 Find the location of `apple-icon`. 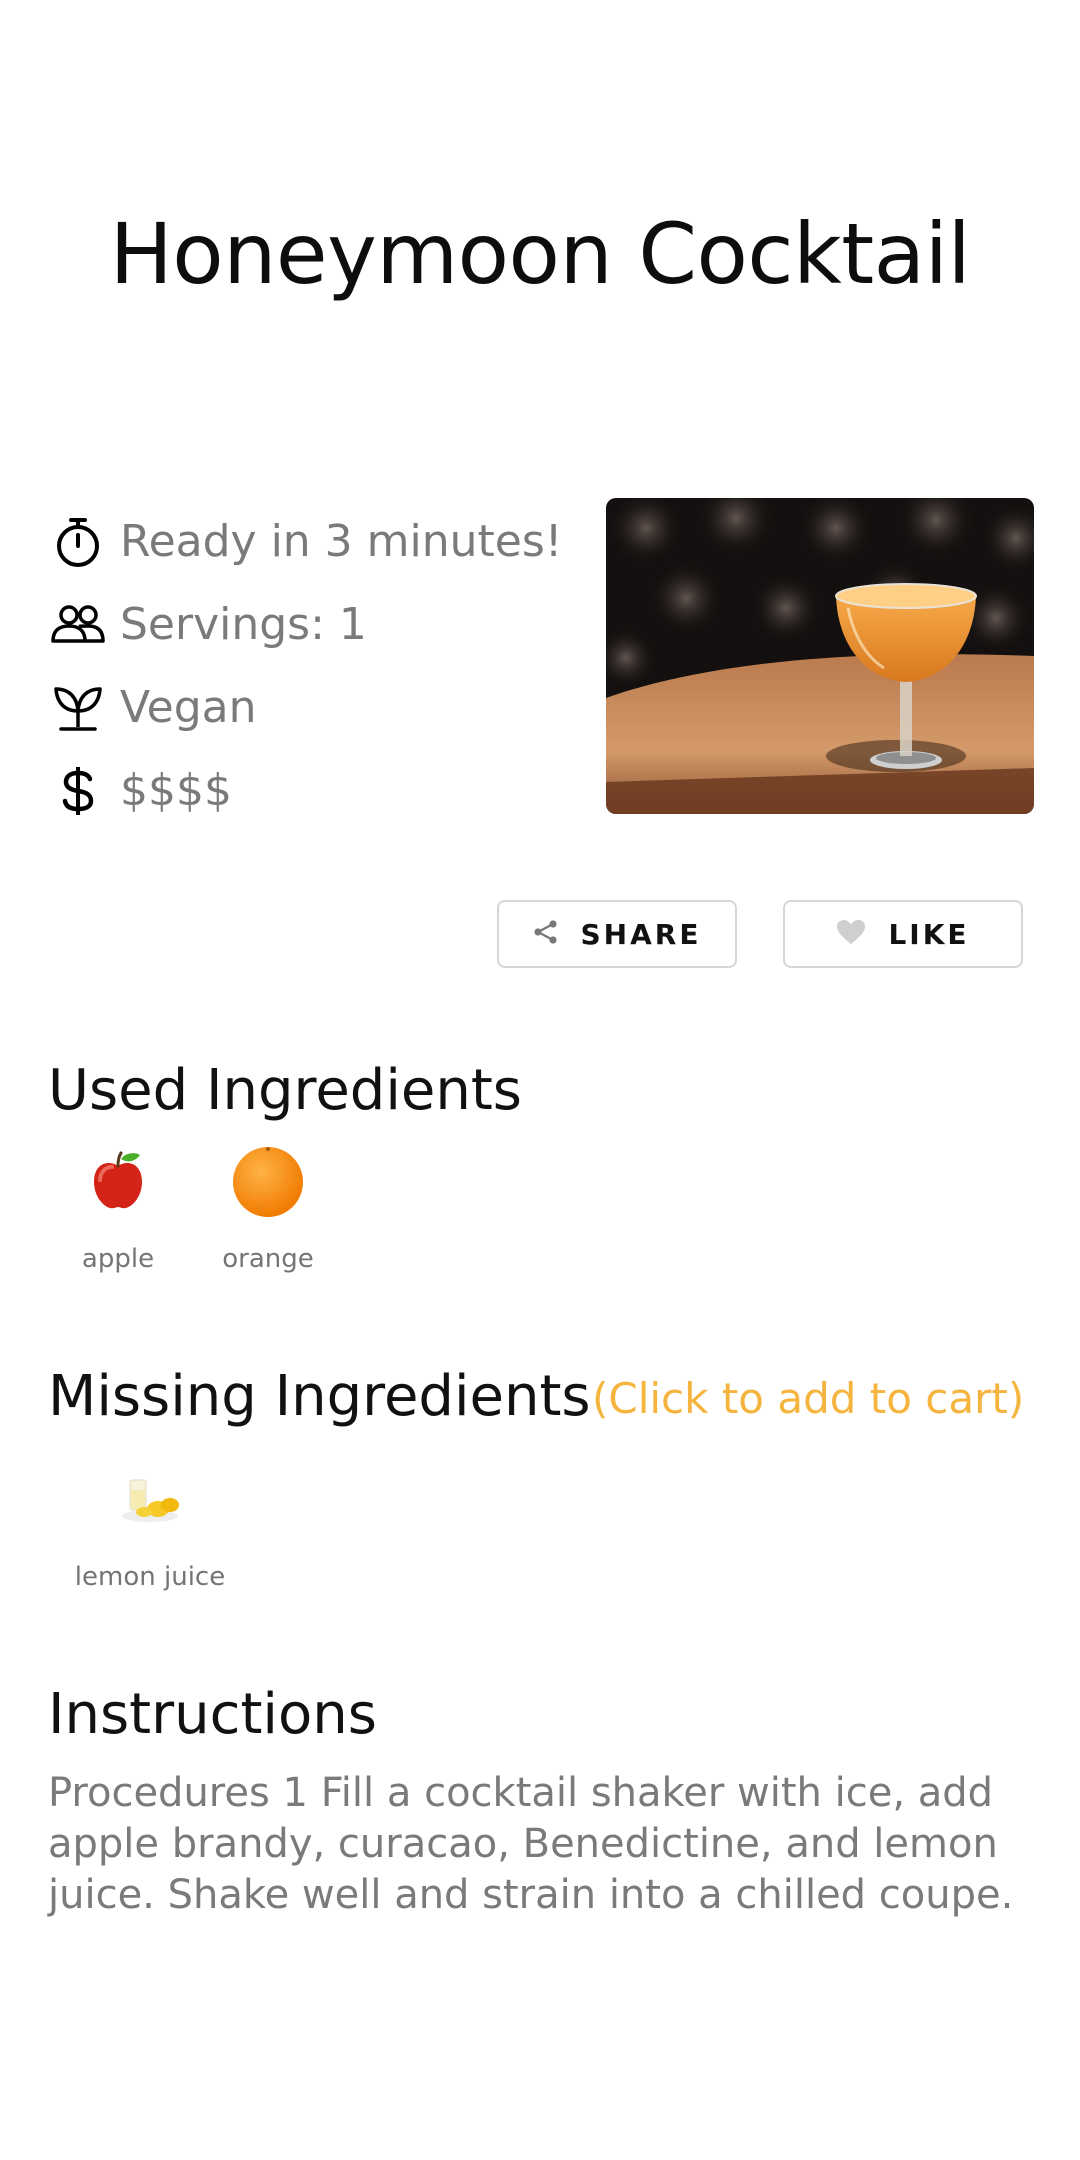

apple-icon is located at coordinates (118, 1182).